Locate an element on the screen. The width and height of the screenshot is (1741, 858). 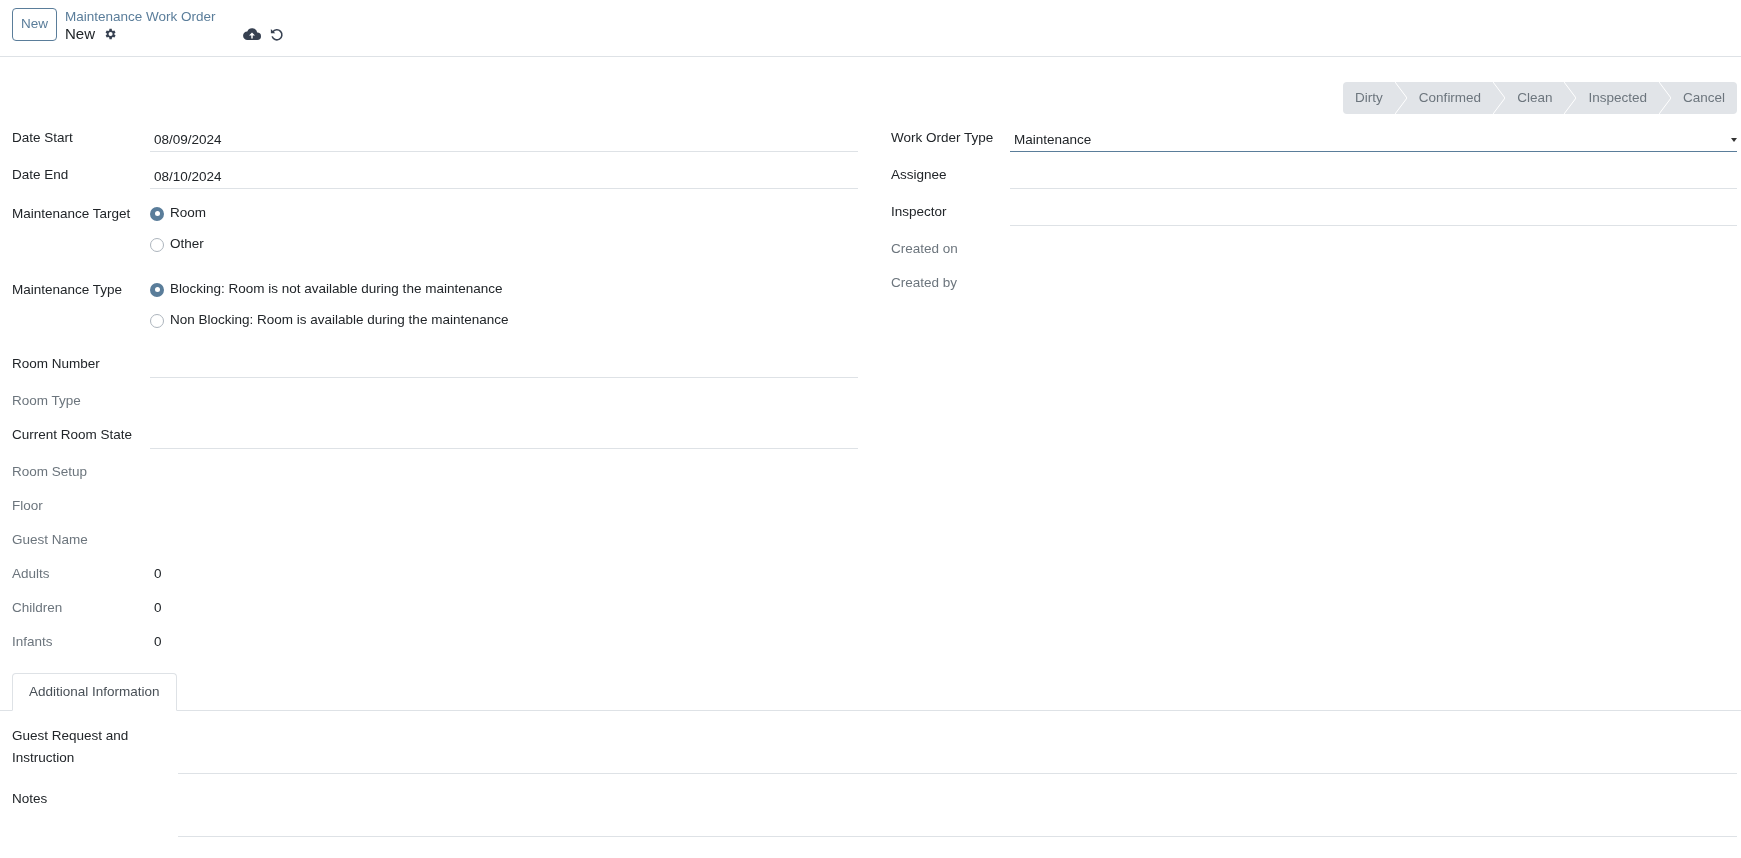
field-label: Created on is located at coordinates (925, 249).